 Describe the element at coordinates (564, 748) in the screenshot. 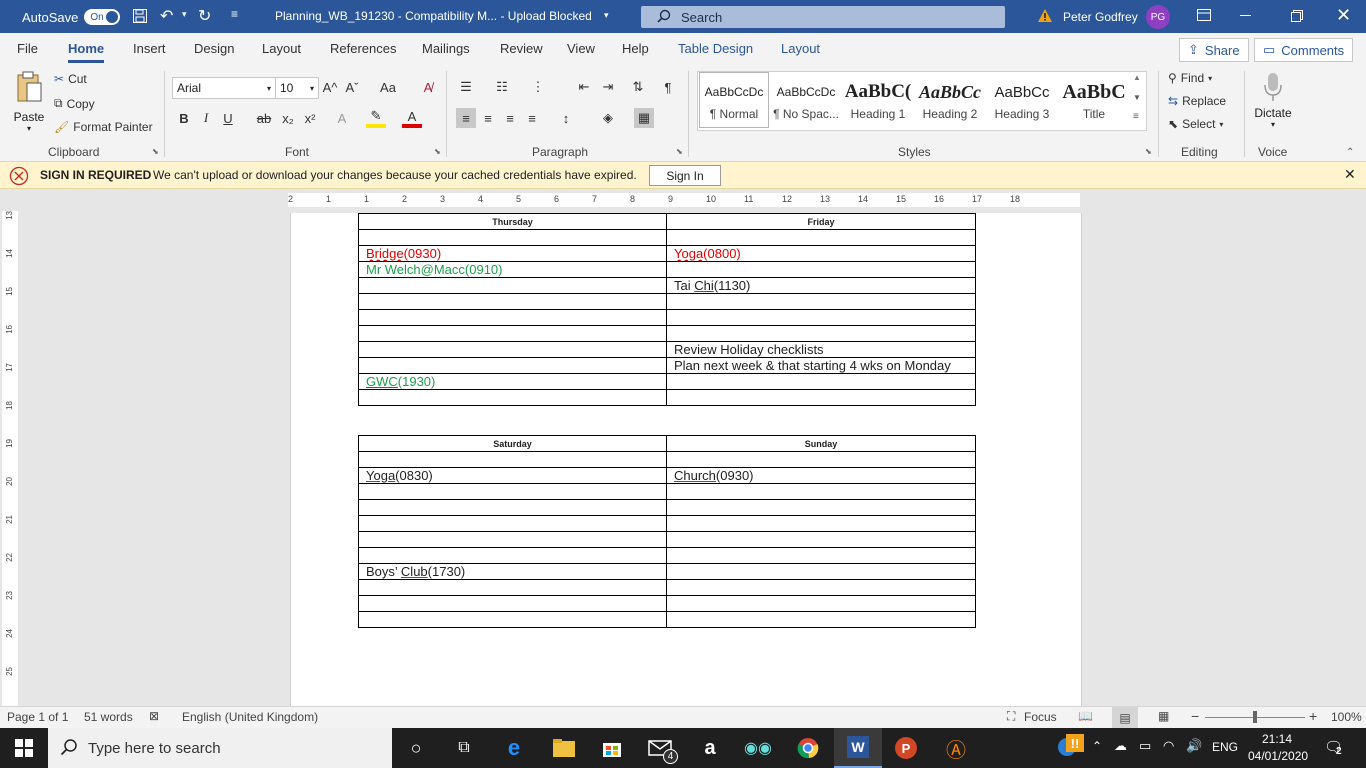

I see `file-explorer-icon` at that location.